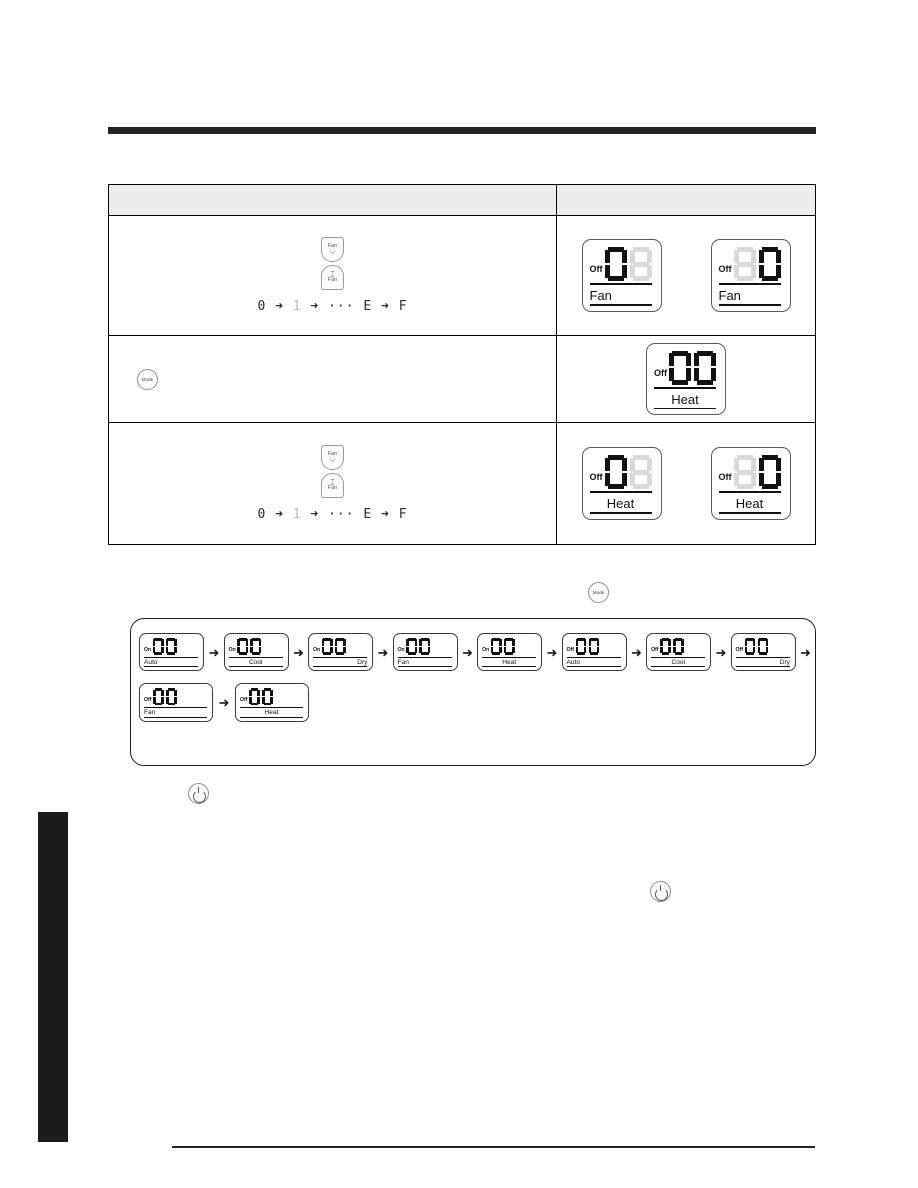 The width and height of the screenshot is (918, 1188). I want to click on lcd-display-mini: On Cool, so click(256, 652).